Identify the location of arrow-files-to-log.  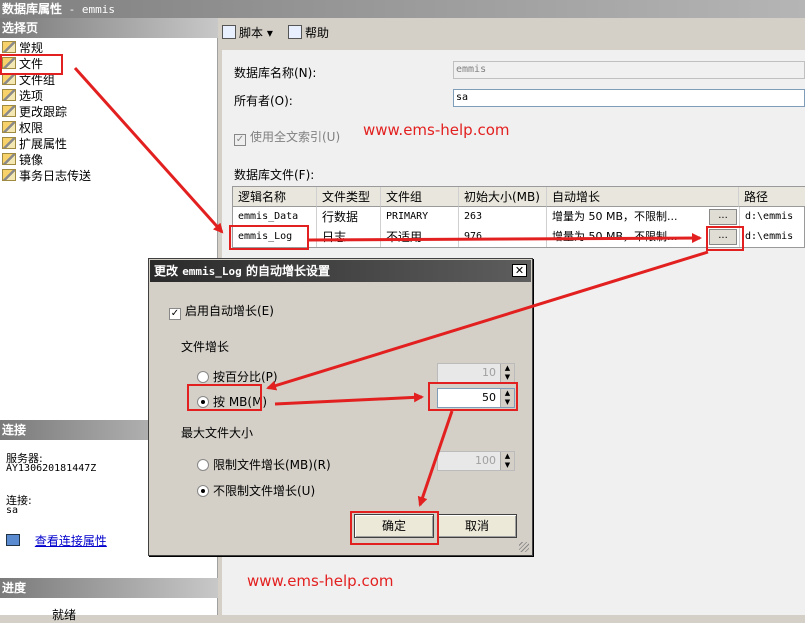
(148, 150).